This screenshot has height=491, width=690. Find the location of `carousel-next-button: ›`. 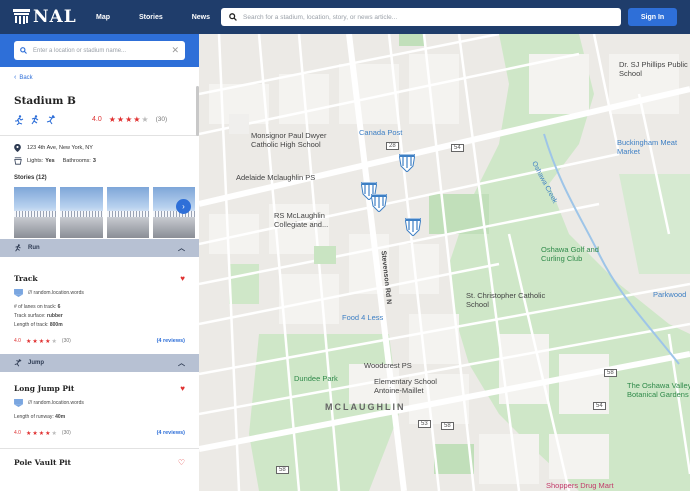

carousel-next-button: › is located at coordinates (183, 206).